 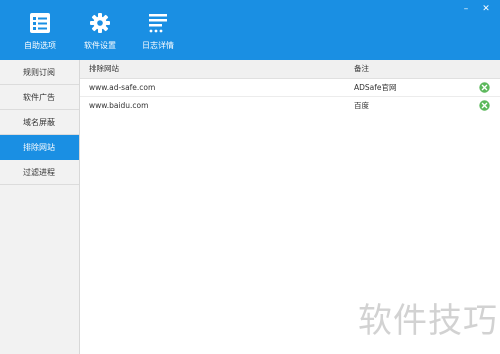 What do you see at coordinates (39, 172) in the screenshot?
I see `sidebar-item-filter-process: 过滤进程` at bounding box center [39, 172].